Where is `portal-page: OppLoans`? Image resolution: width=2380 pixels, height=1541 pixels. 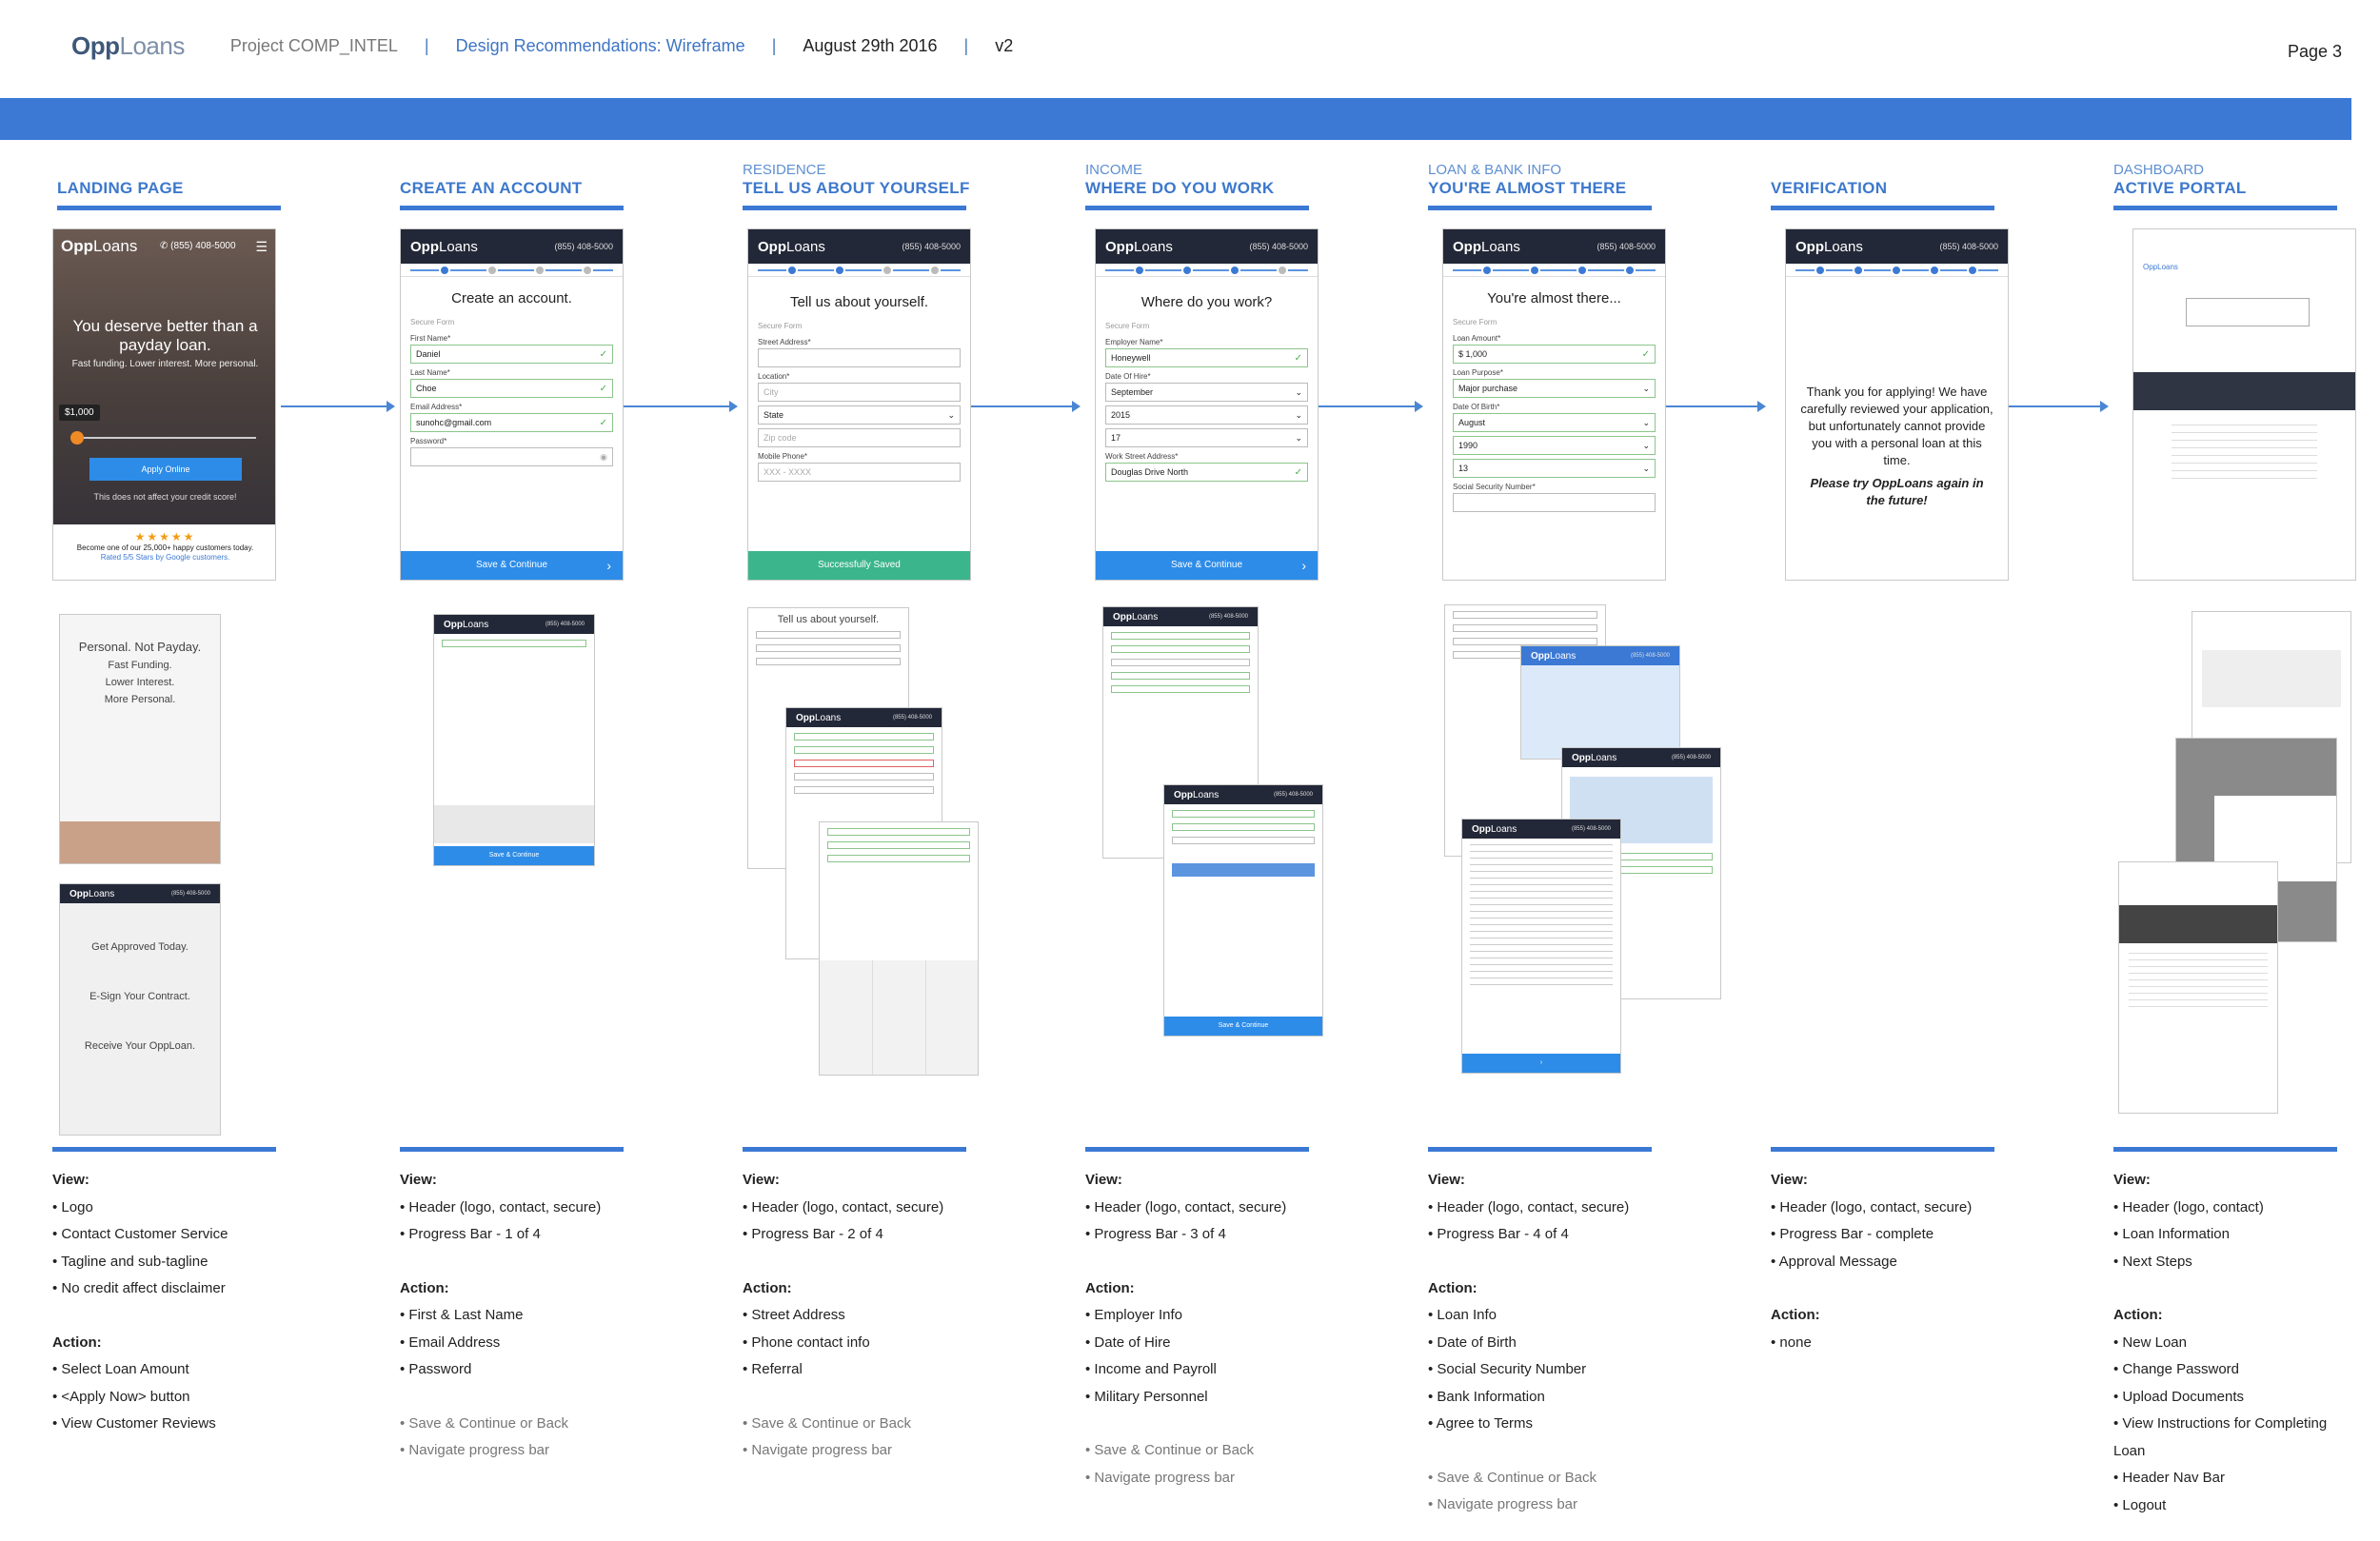 portal-page: OppLoans is located at coordinates (2244, 404).